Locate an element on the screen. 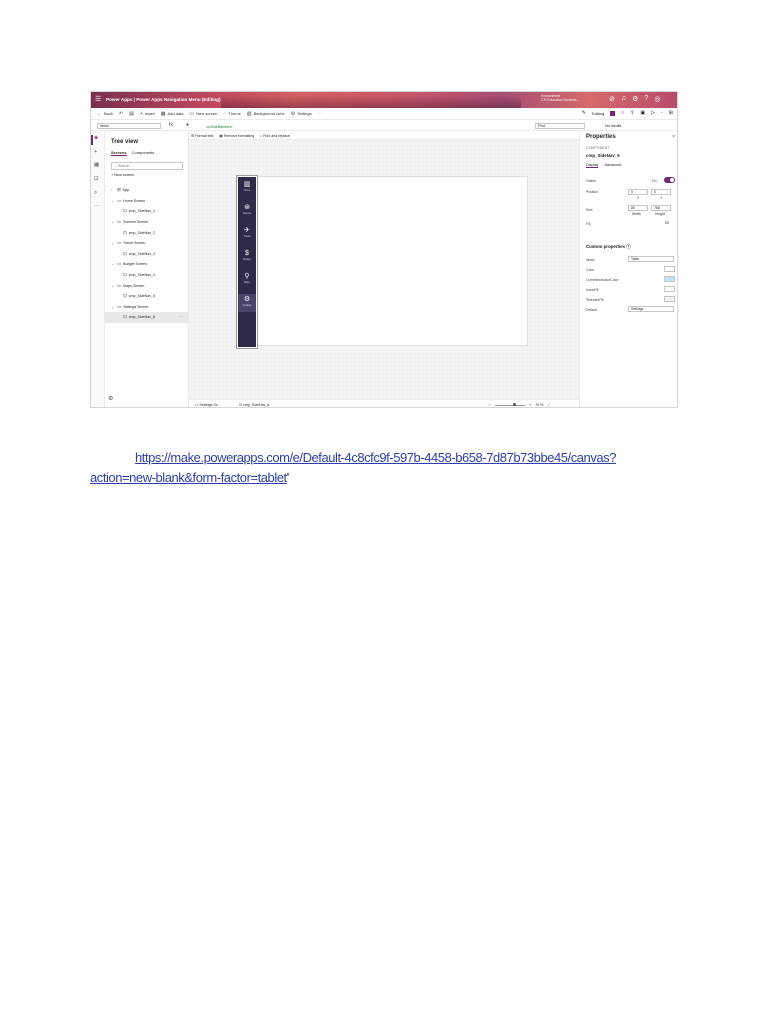  color-swatch is located at coordinates (669, 269).